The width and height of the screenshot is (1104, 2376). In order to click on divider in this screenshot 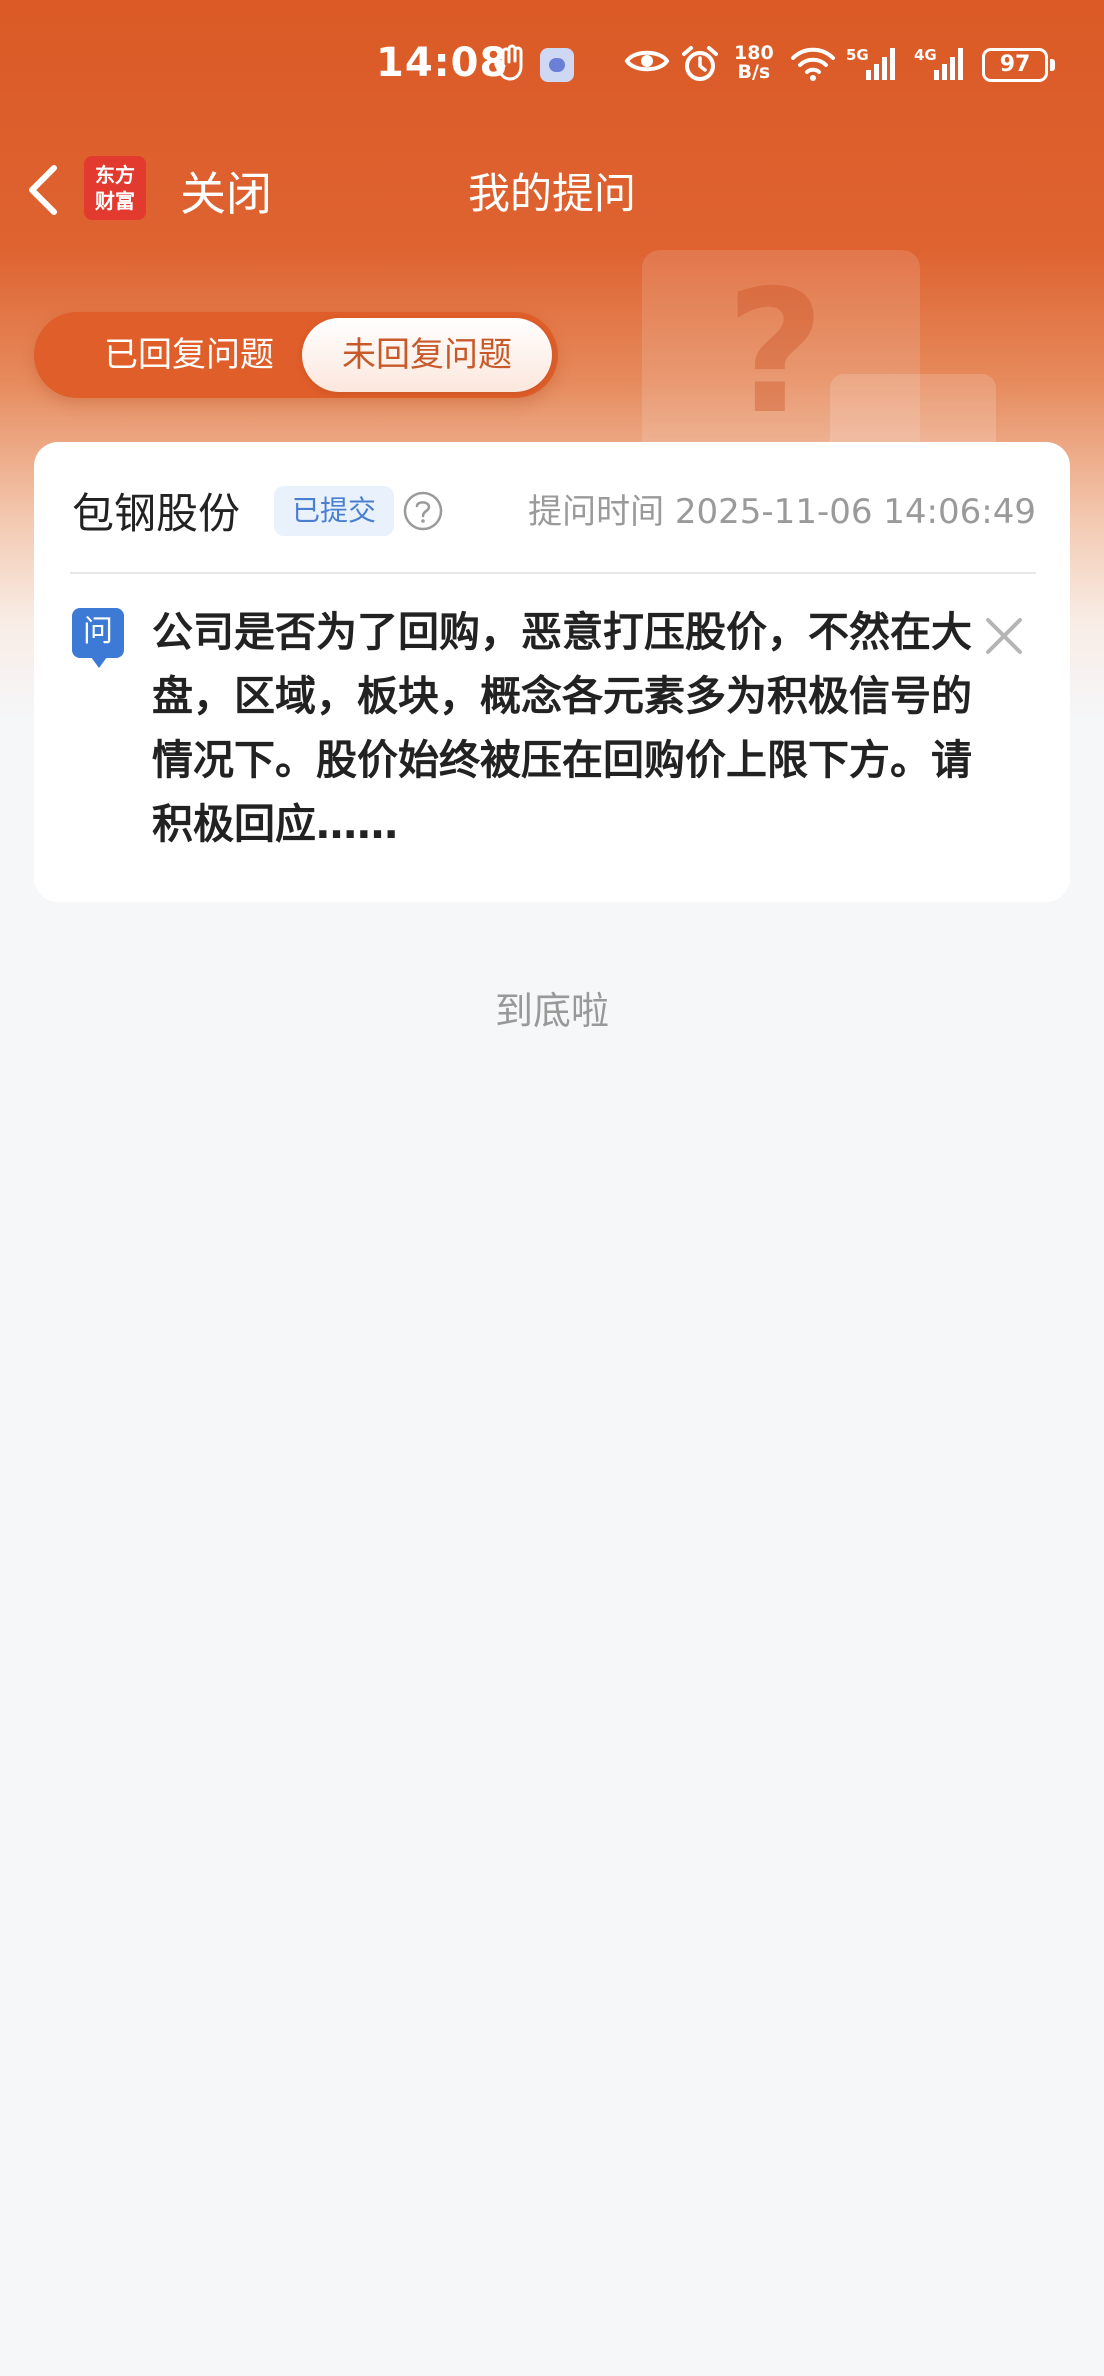, I will do `click(553, 573)`.